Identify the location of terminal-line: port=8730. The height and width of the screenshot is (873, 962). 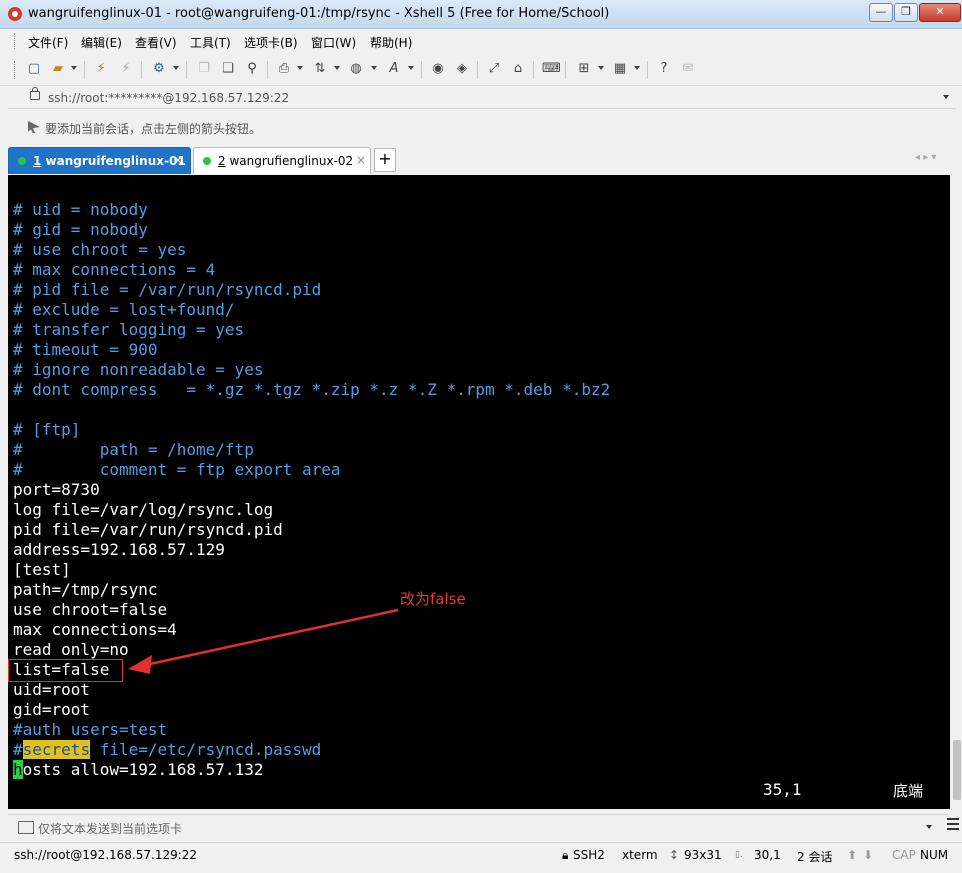
(311, 490).